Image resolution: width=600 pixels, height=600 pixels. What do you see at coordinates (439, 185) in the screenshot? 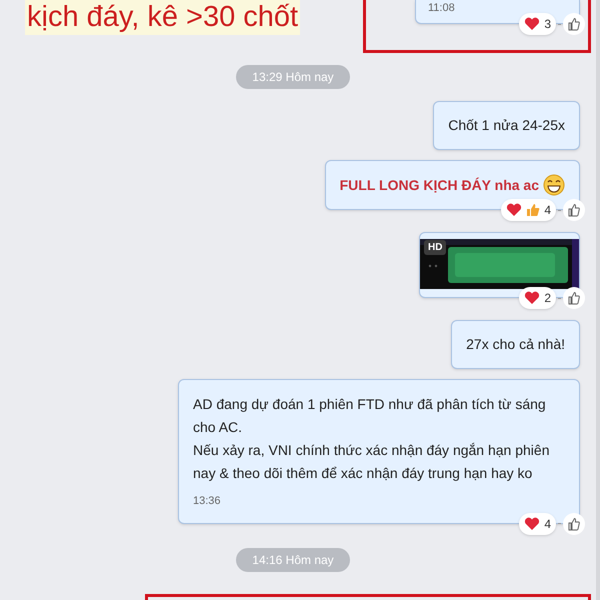
I see `message-text: FULL LONG KỊCH ĐÁY nha ac` at bounding box center [439, 185].